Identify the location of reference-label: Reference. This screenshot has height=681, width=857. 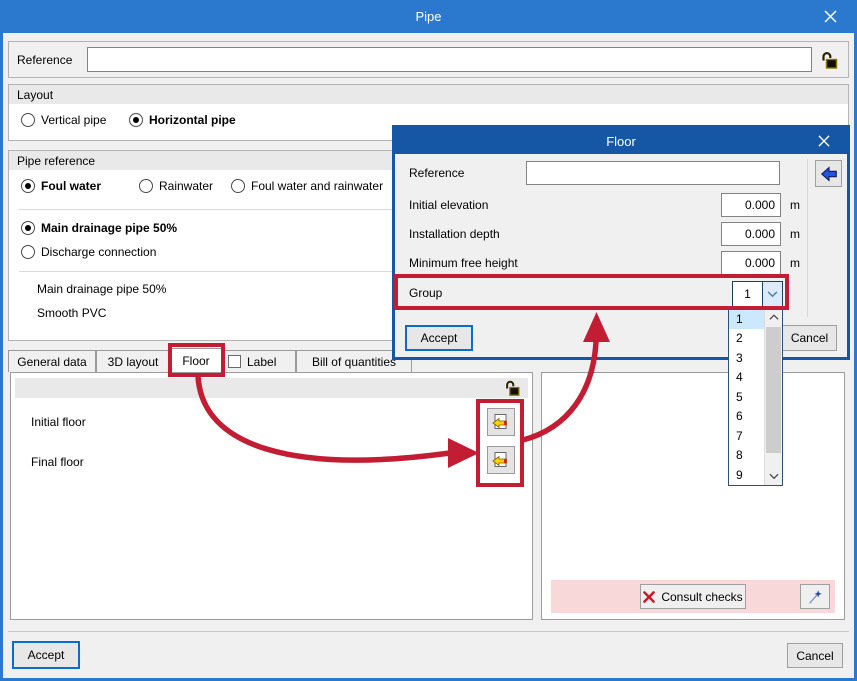
(45, 59).